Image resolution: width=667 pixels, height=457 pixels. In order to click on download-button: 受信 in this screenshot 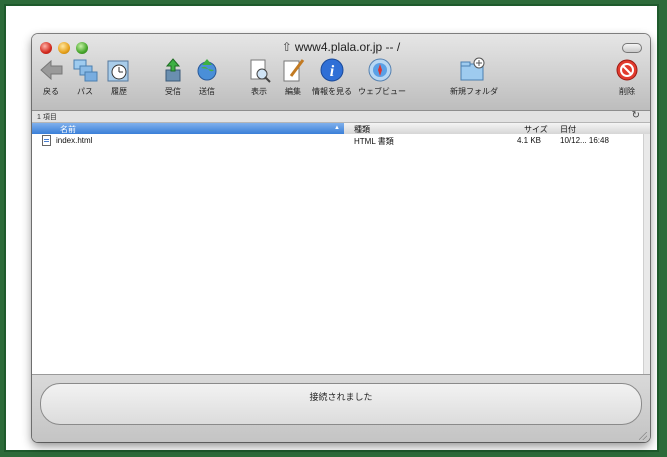, I will do `click(173, 76)`.